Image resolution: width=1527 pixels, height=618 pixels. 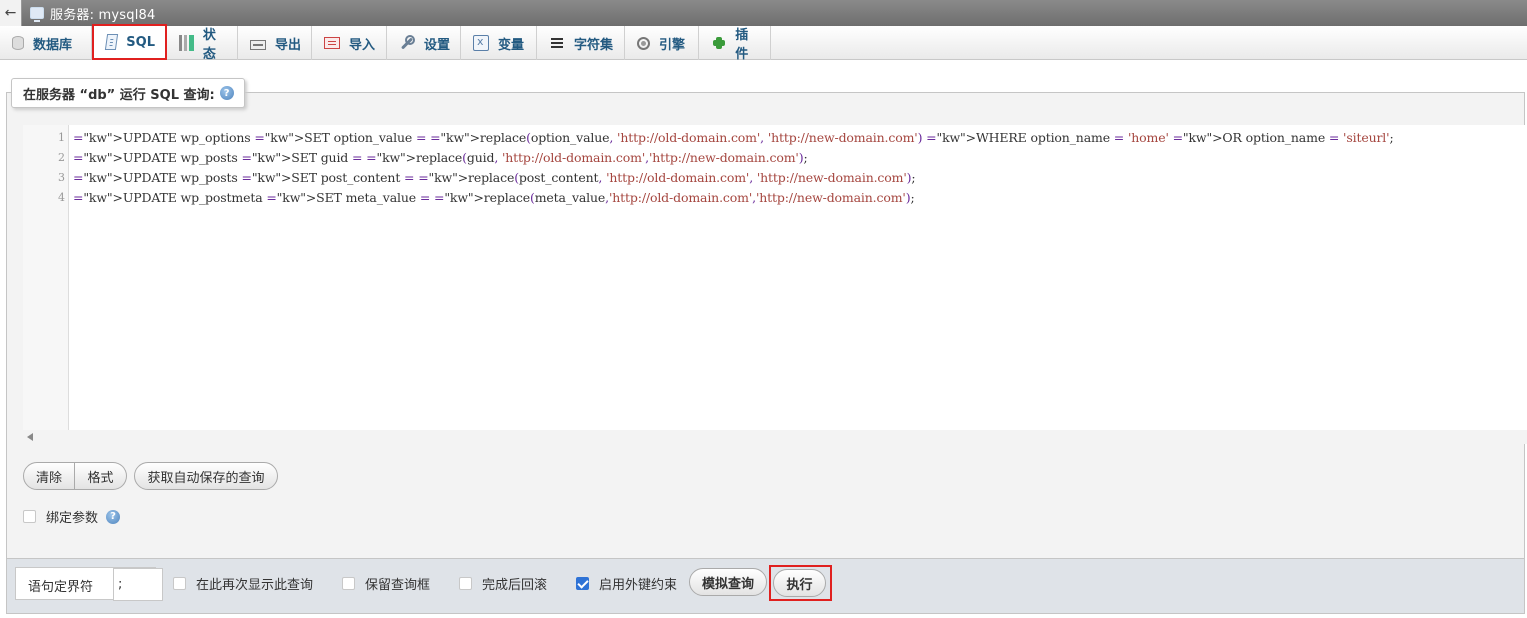 I want to click on line-number: 4, so click(x=61, y=197).